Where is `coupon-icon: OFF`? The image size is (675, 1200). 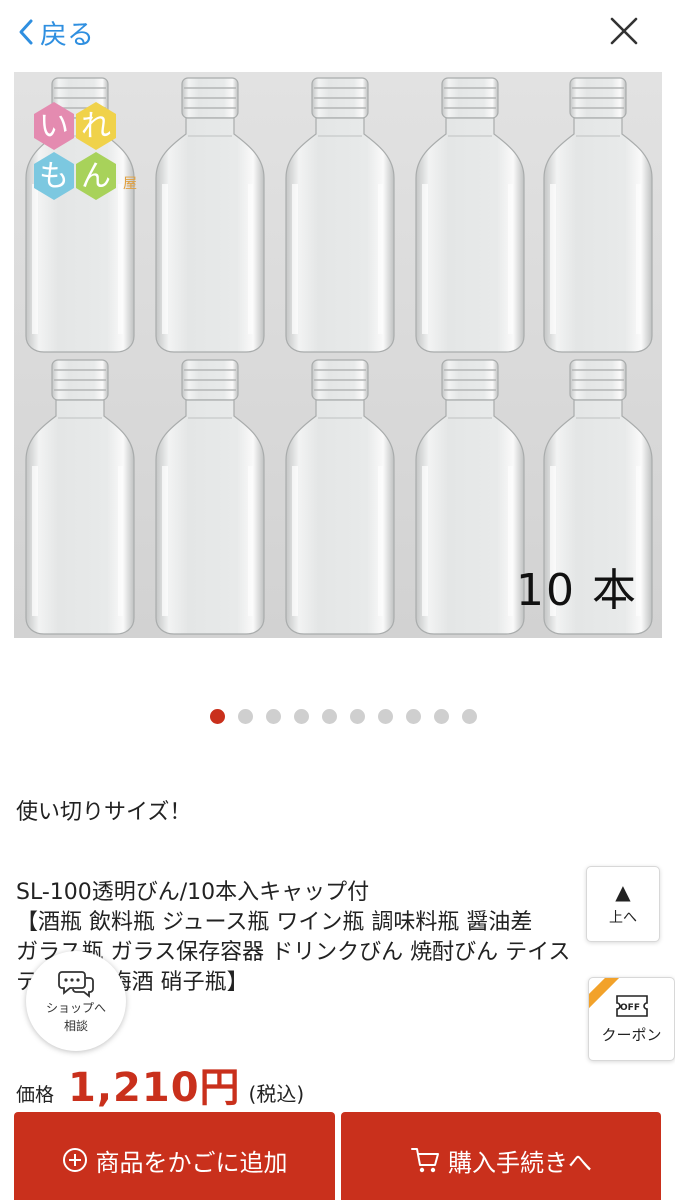
coupon-icon: OFF is located at coordinates (631, 1005).